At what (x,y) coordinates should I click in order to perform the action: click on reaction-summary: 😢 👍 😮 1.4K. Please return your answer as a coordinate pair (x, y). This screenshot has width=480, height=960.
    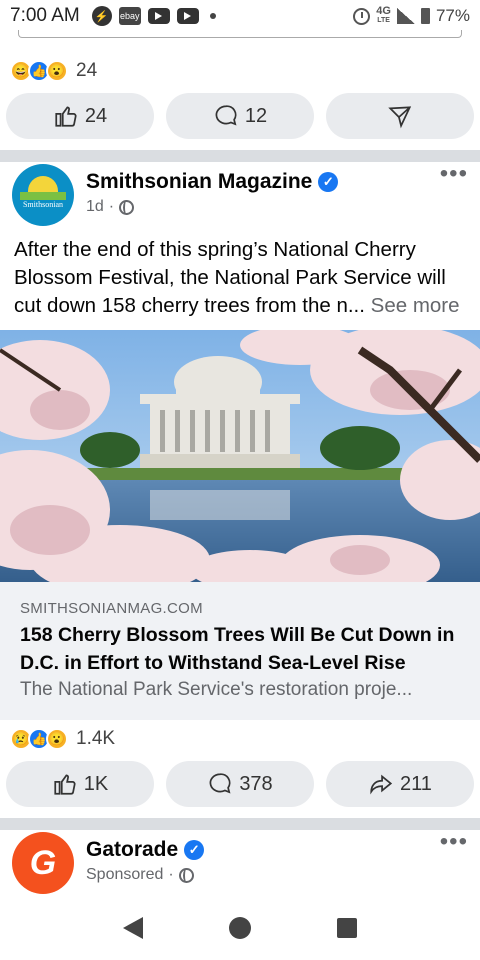
    Looking at the image, I should click on (62, 739).